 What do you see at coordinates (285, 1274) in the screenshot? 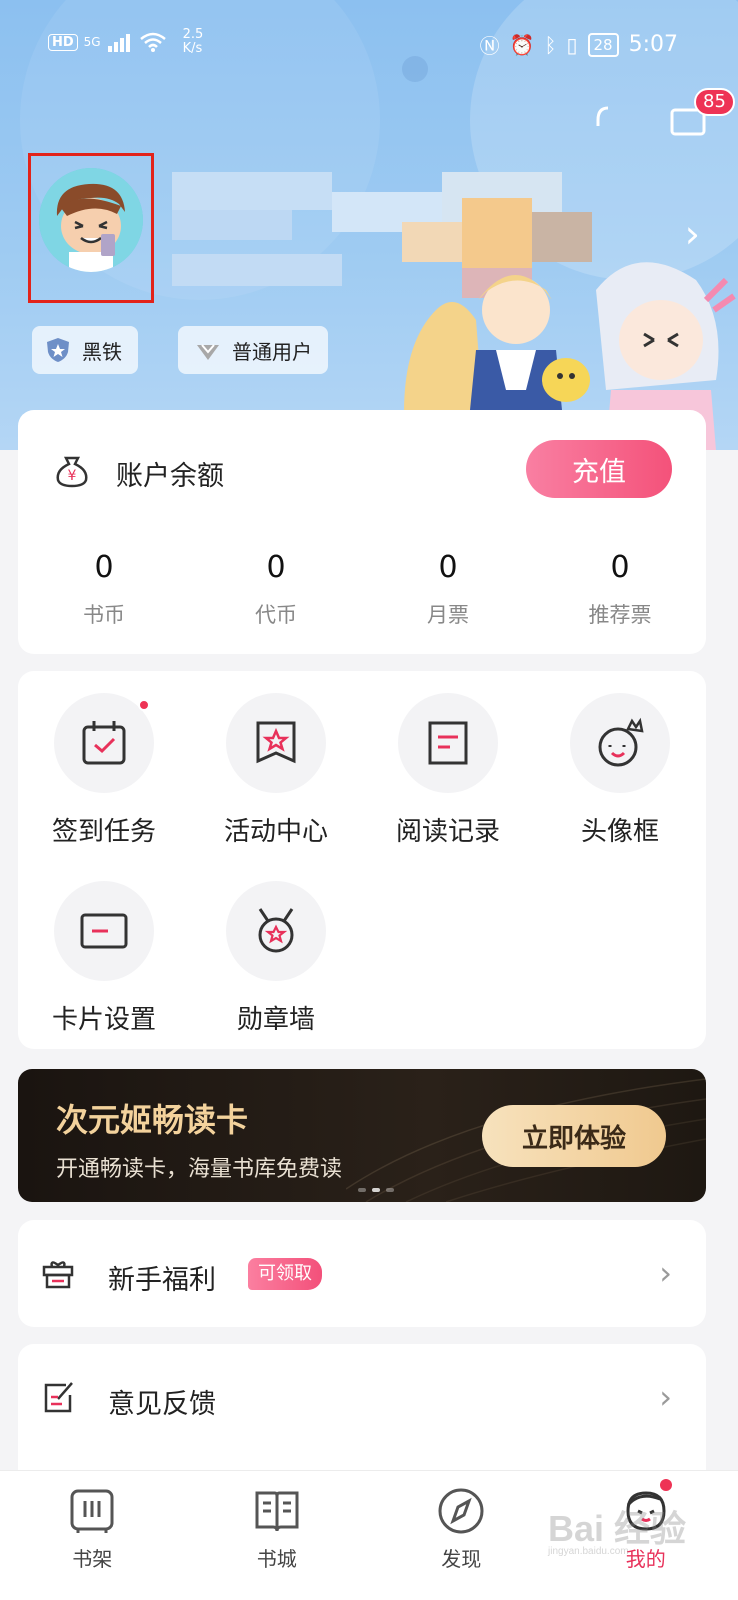
I see `claimable-tag: 可领取` at bounding box center [285, 1274].